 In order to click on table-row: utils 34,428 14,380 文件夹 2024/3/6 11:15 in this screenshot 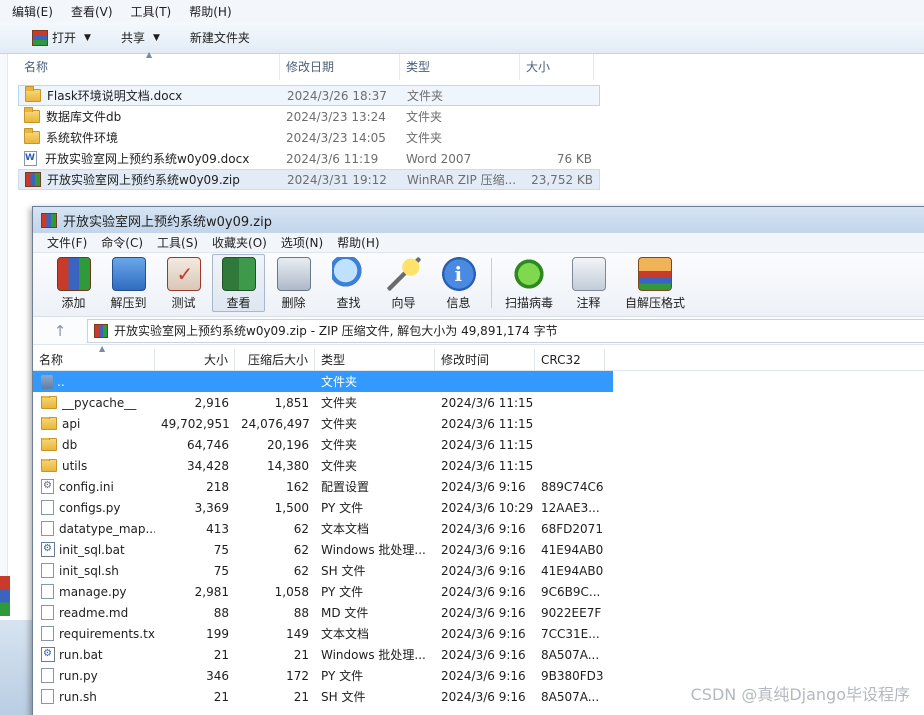, I will do `click(478, 465)`.